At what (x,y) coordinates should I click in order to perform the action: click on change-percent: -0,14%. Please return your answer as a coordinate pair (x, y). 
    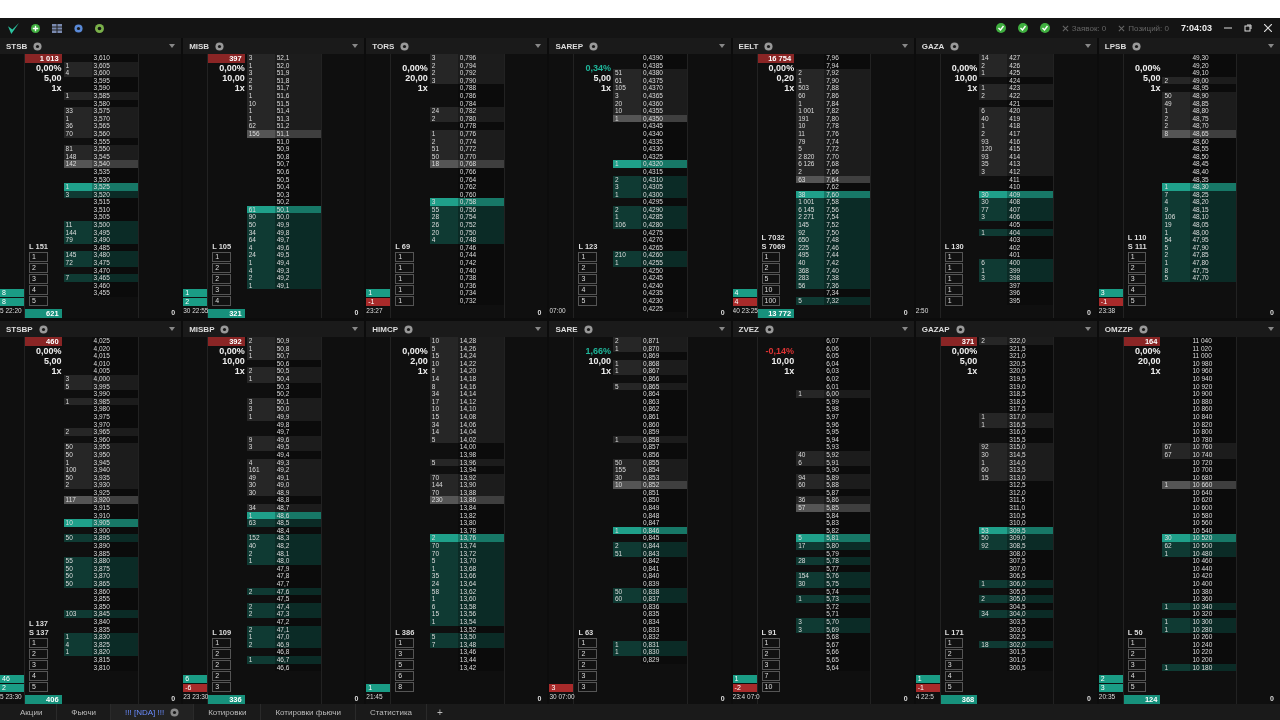
    Looking at the image, I should click on (779, 351).